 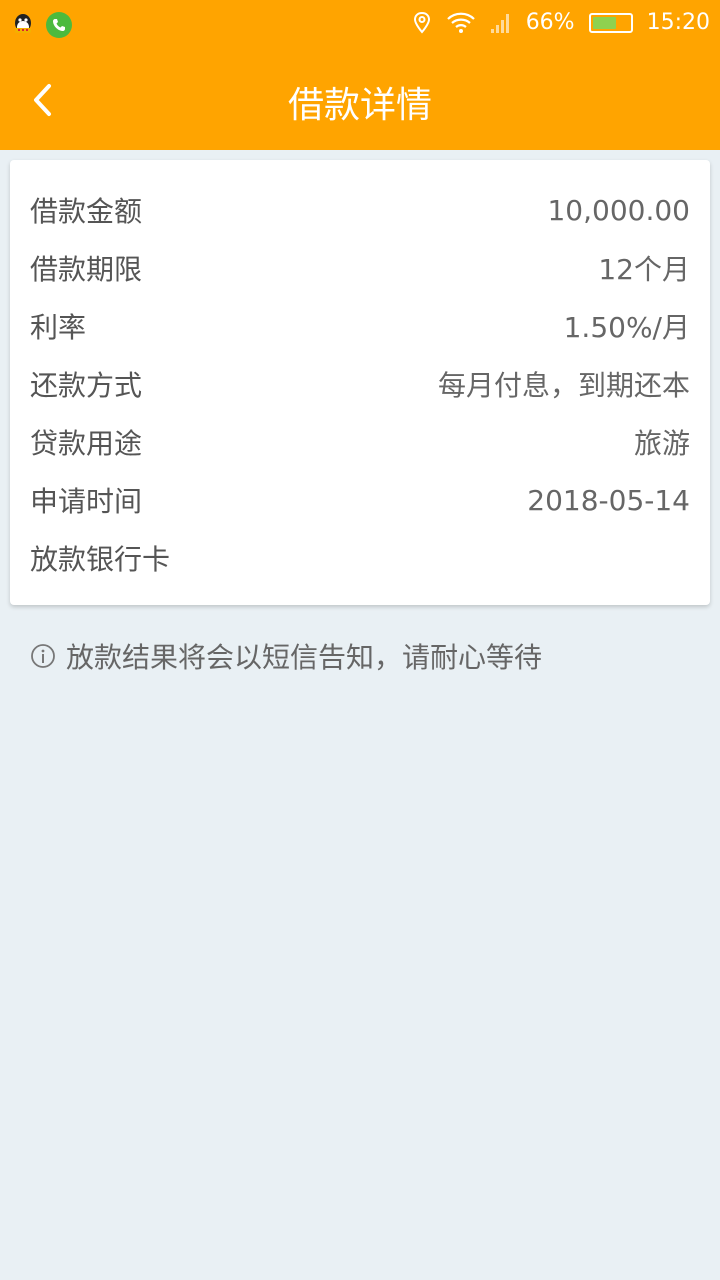 I want to click on battery-icon, so click(x=610, y=22).